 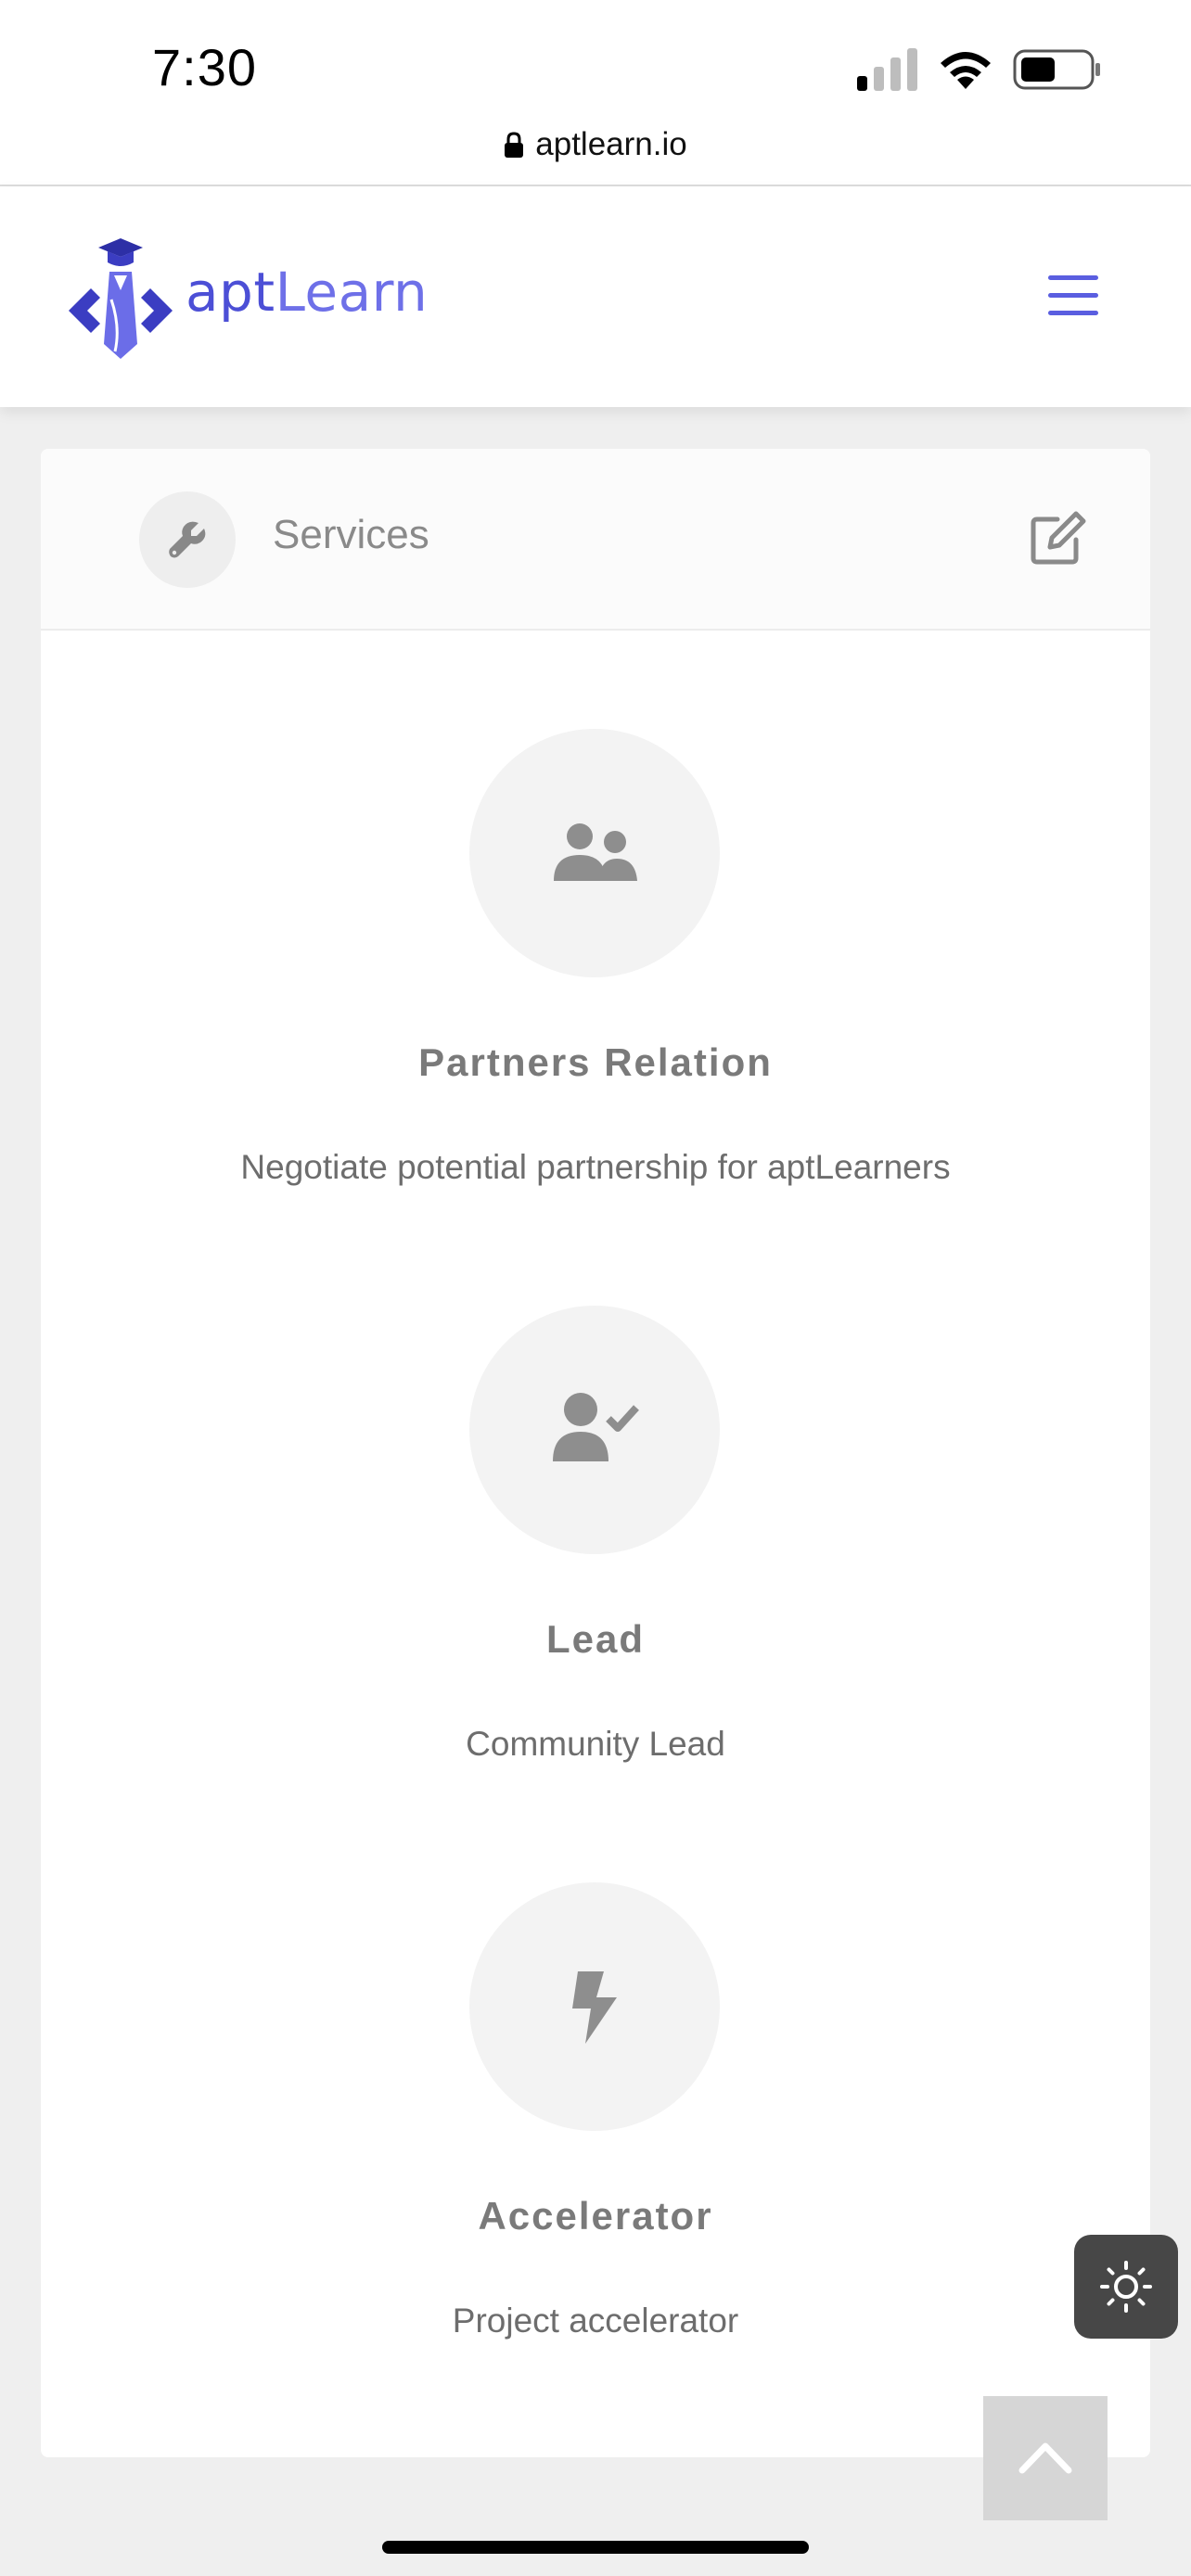 I want to click on service-description: Community Lead, so click(x=595, y=1744).